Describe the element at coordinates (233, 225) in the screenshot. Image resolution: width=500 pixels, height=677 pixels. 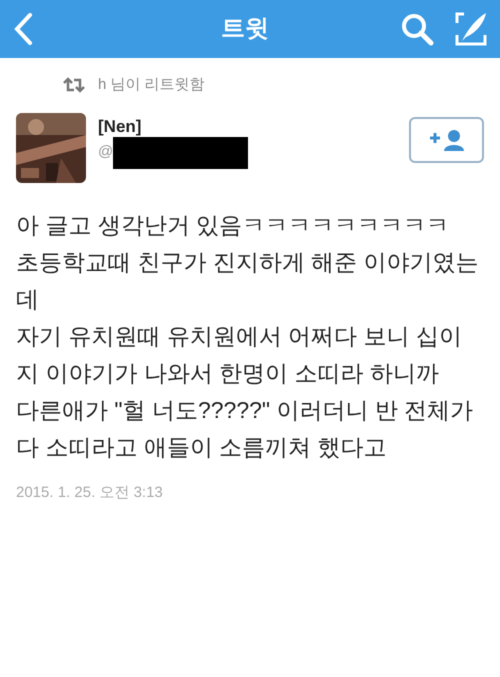
I see `tweet-text: 아 글고 생각난거 있음ㅋㅋㅋㅋㅋㅋㅋㅋㅋ` at that location.